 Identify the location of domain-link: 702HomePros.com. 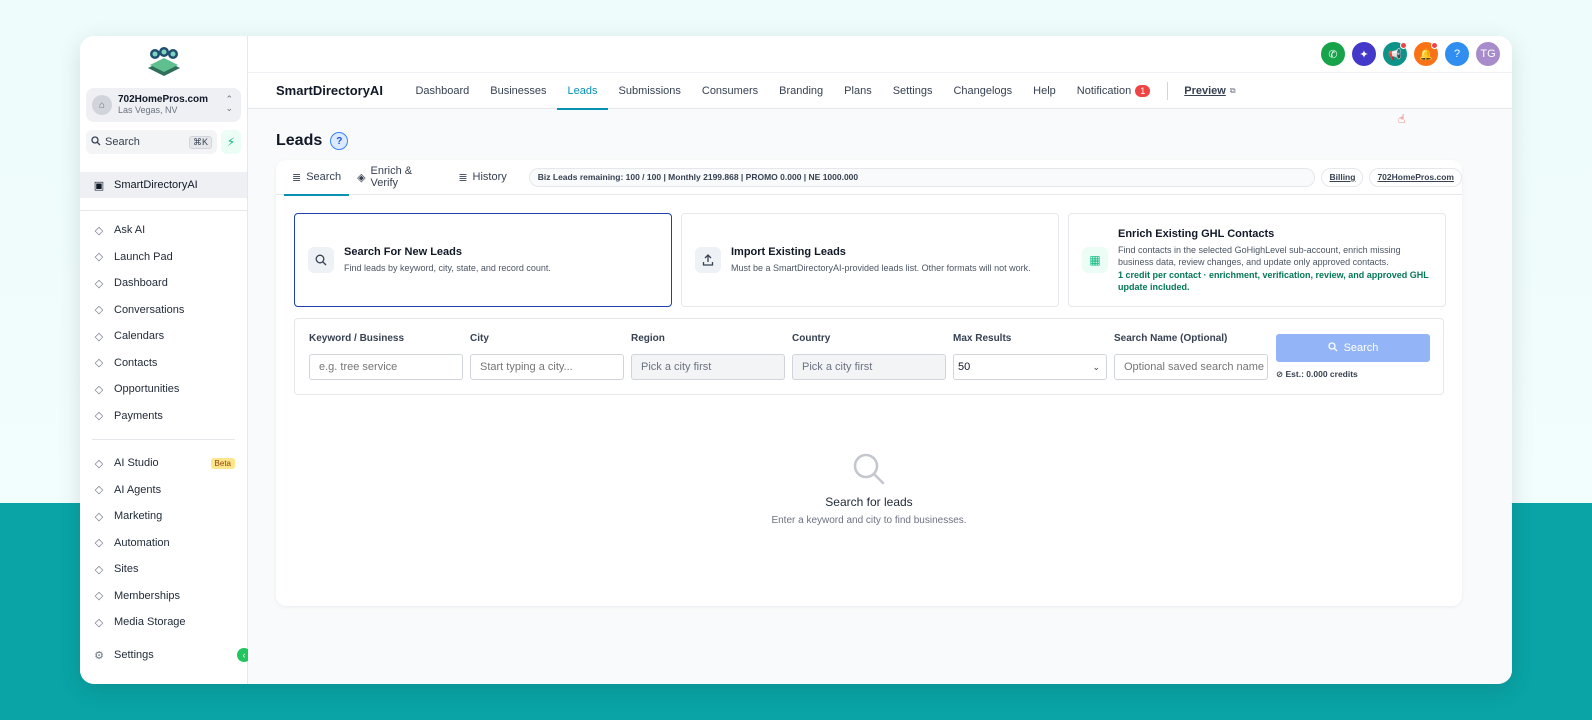
(1415, 177).